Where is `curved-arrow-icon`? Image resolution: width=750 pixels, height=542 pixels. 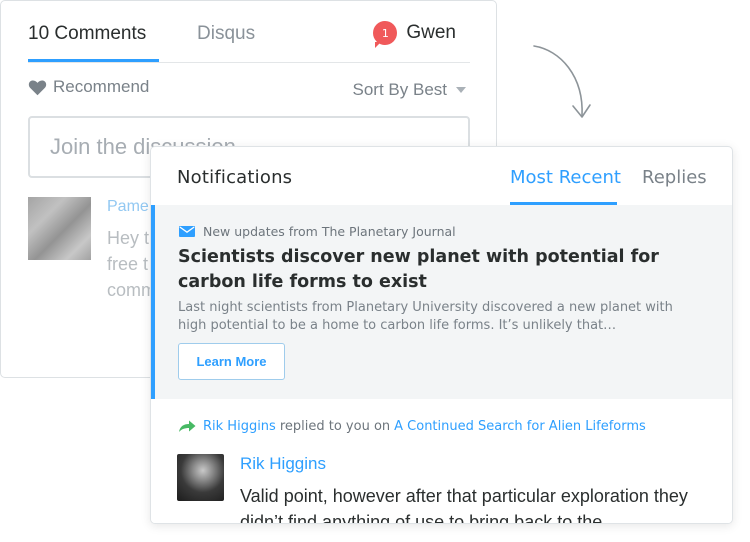 curved-arrow-icon is located at coordinates (562, 81).